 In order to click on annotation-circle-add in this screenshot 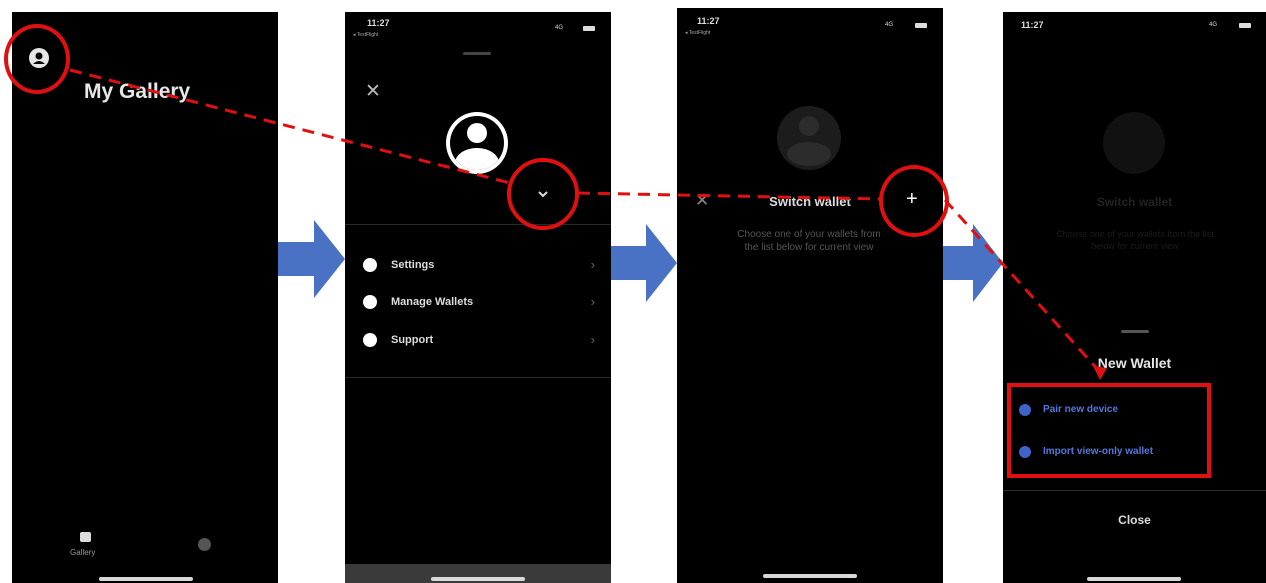, I will do `click(914, 201)`.